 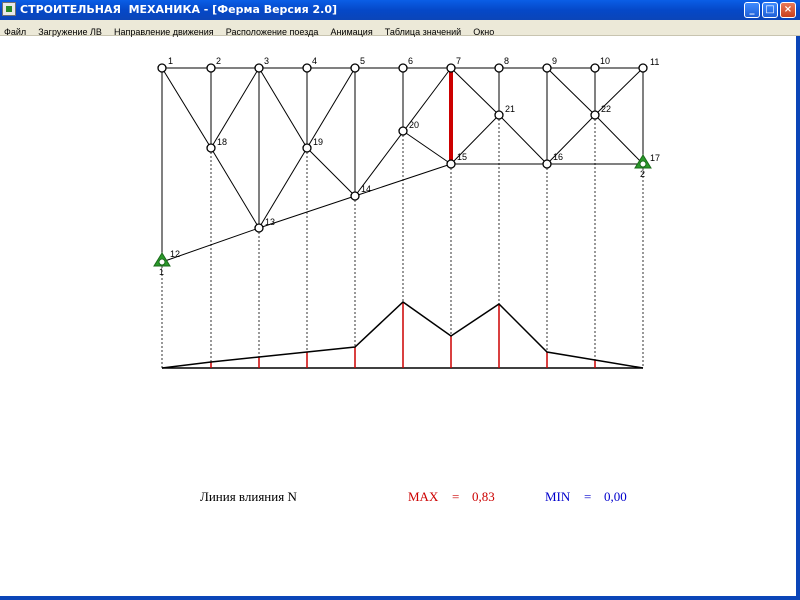 What do you see at coordinates (655, 158) in the screenshot?
I see `label-node-17: 17` at bounding box center [655, 158].